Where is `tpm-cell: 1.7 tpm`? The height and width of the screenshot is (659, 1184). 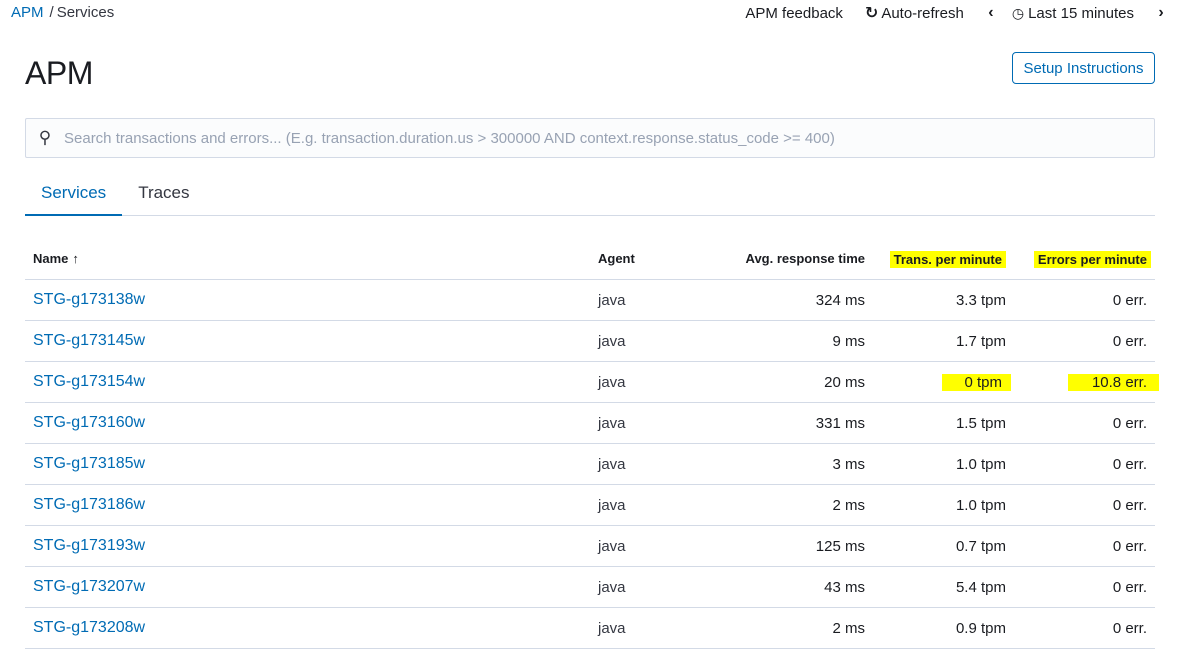
tpm-cell: 1.7 tpm is located at coordinates (980, 341).